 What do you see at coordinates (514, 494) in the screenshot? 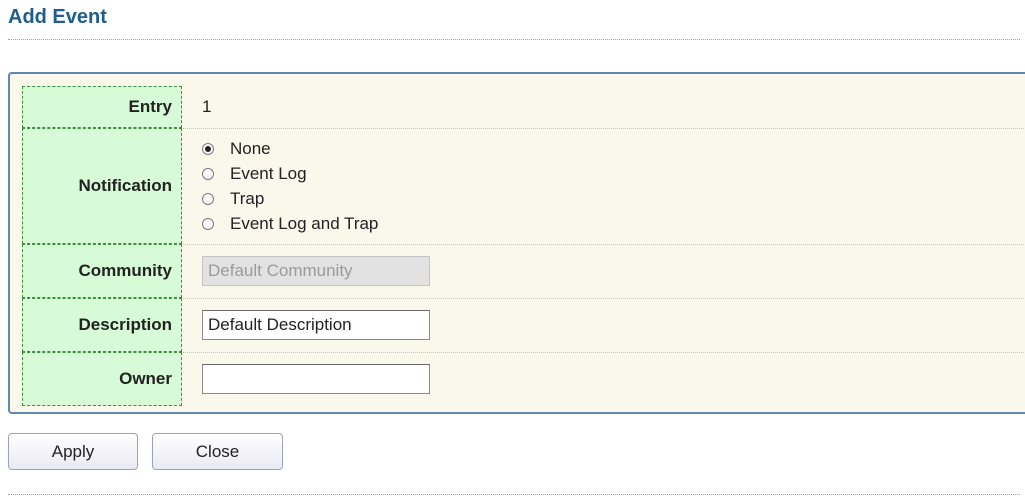
I see `bottom-divider` at bounding box center [514, 494].